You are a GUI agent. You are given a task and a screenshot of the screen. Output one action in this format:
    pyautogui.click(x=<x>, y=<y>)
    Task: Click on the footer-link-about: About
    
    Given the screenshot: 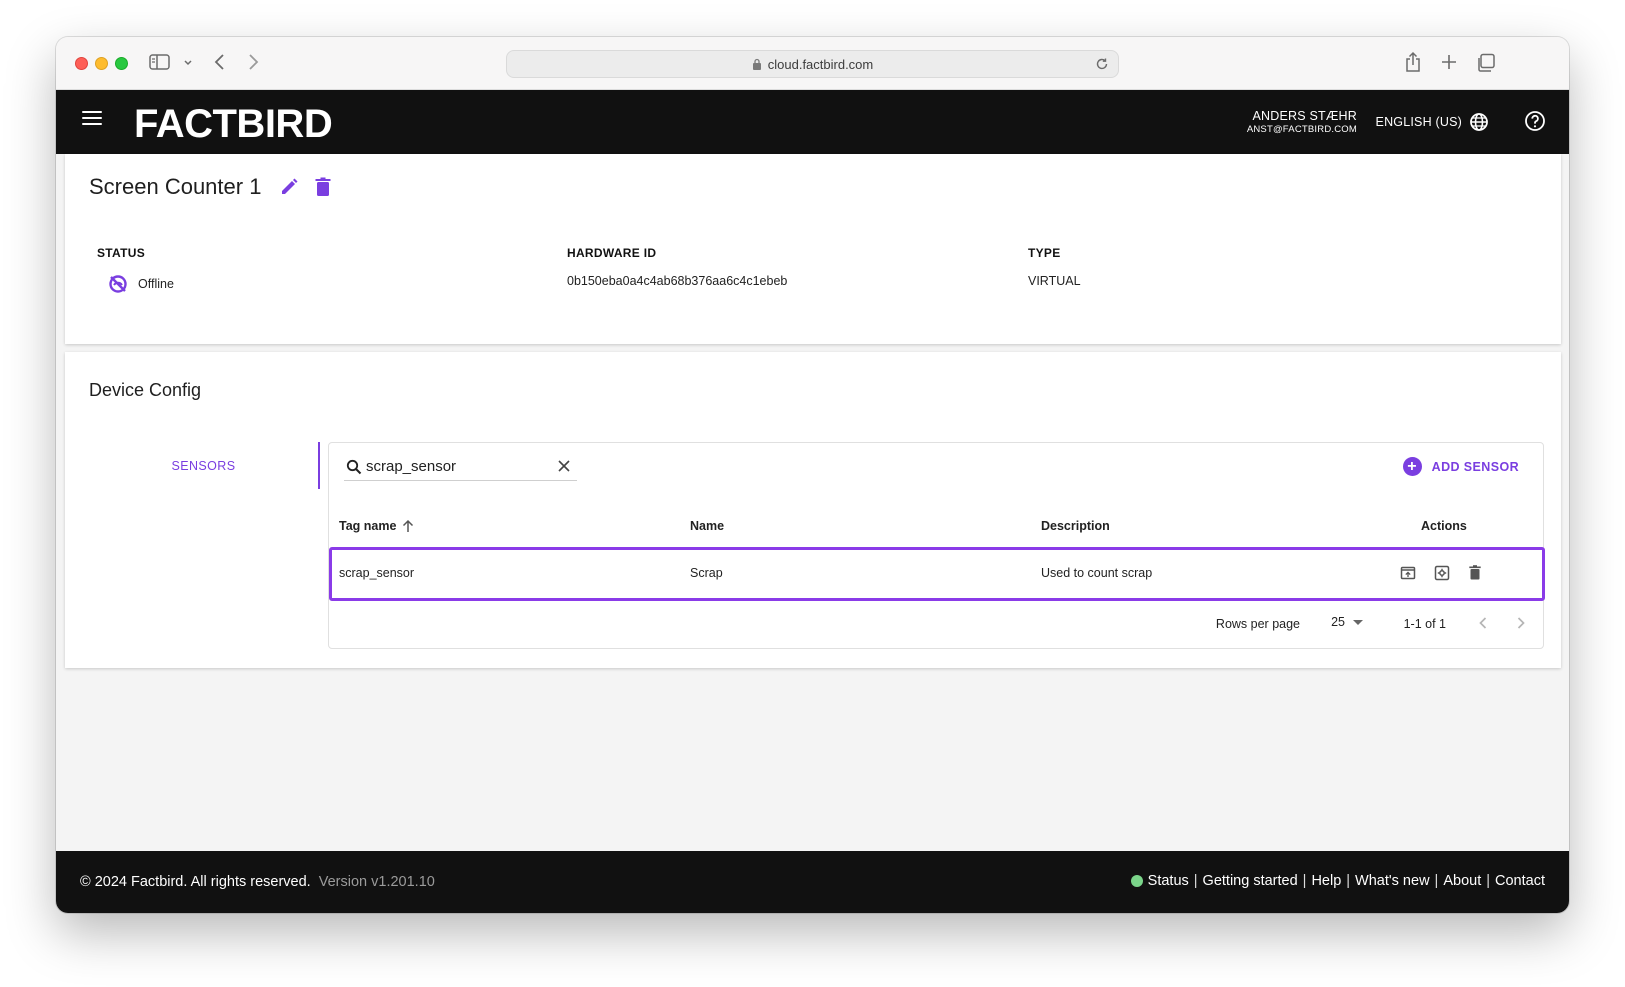 What is the action you would take?
    pyautogui.click(x=1462, y=881)
    